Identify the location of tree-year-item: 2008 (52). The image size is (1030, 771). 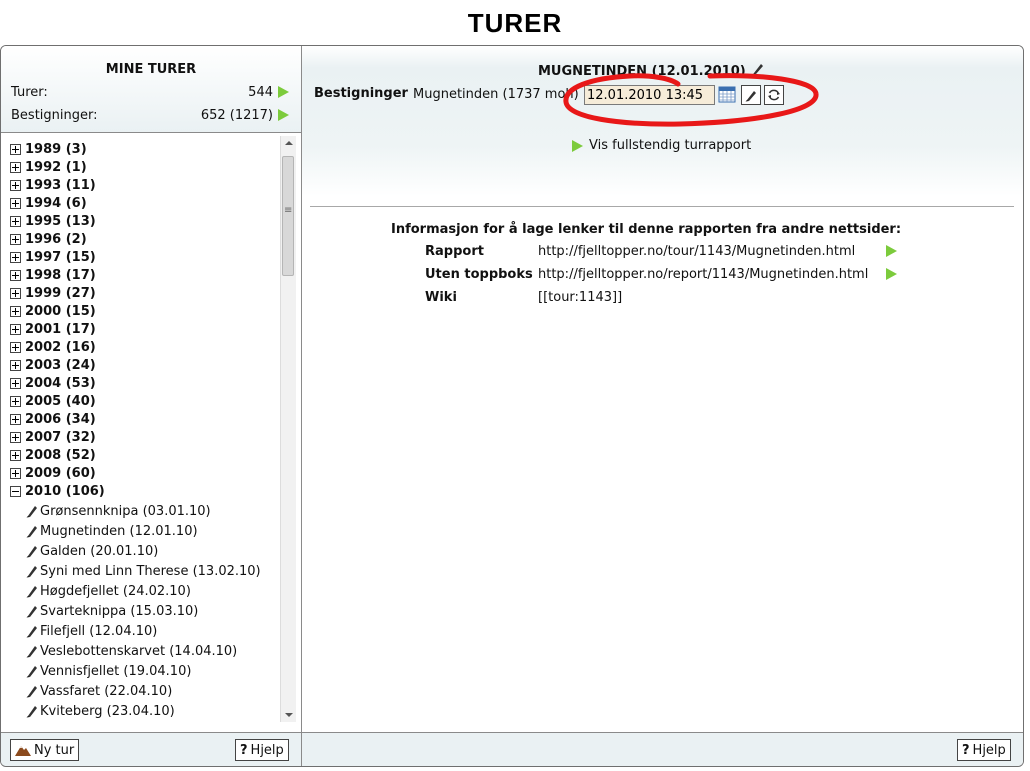
(53, 455).